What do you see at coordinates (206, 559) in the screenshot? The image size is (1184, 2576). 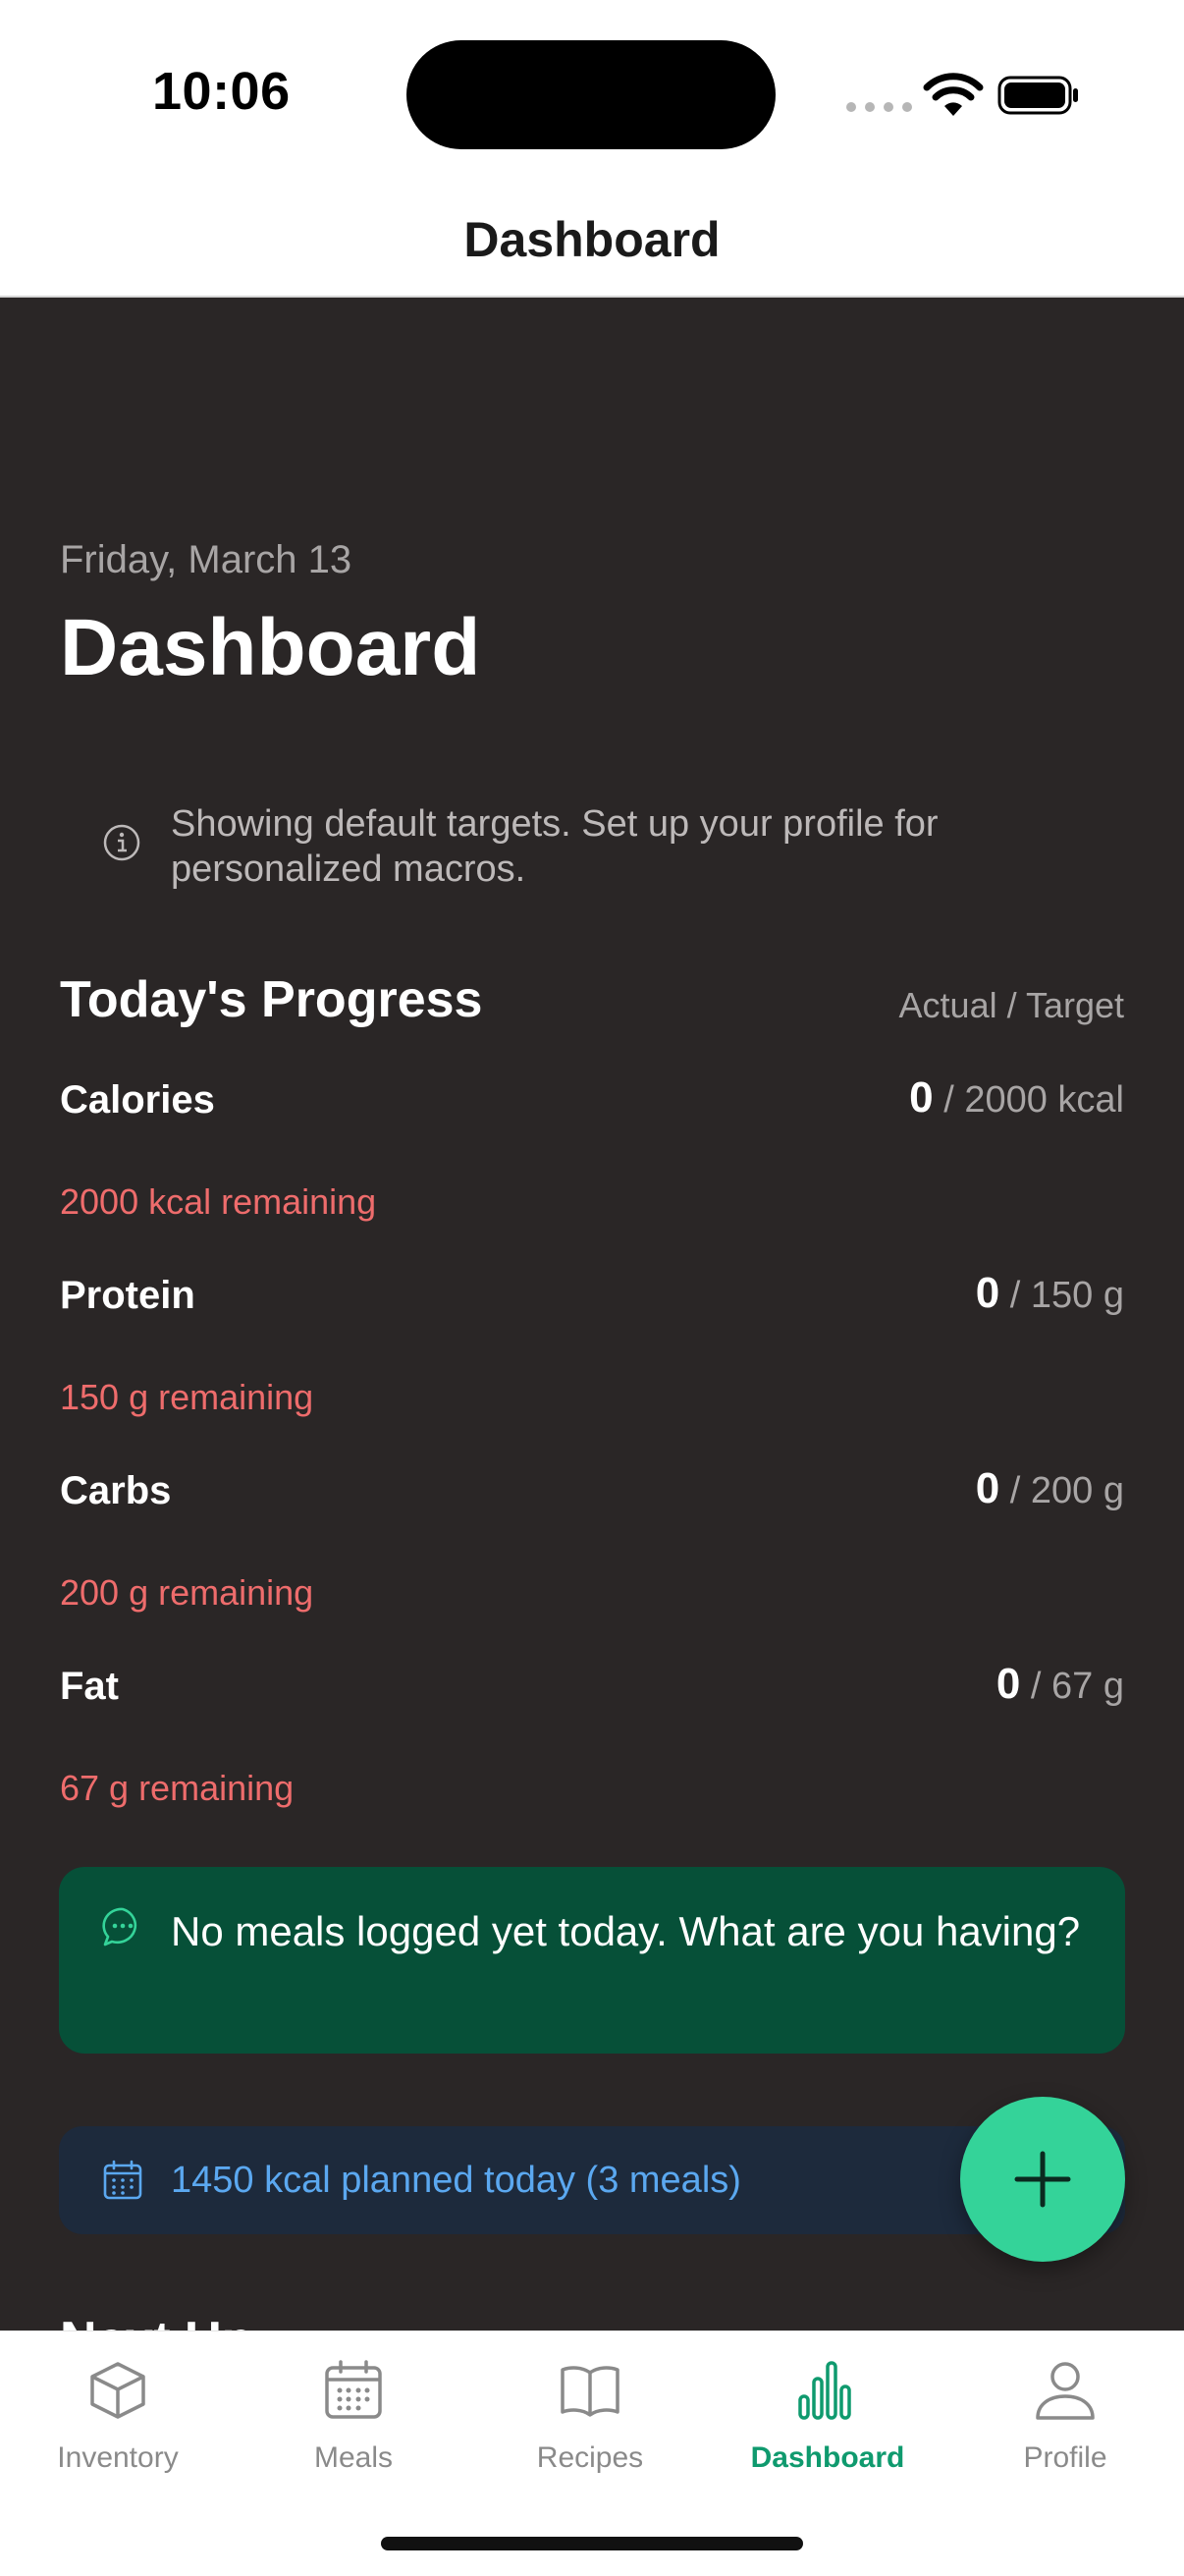 I see `date-label: Friday, March 13` at bounding box center [206, 559].